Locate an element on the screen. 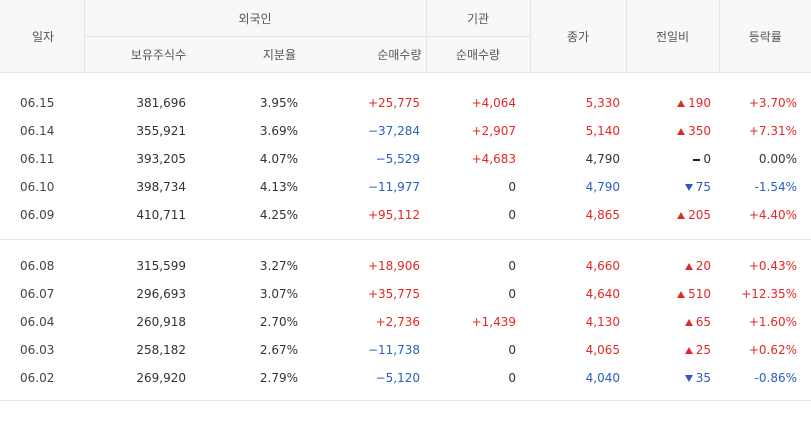 This screenshot has width=811, height=426. row-date: 06.07 is located at coordinates (37, 294).